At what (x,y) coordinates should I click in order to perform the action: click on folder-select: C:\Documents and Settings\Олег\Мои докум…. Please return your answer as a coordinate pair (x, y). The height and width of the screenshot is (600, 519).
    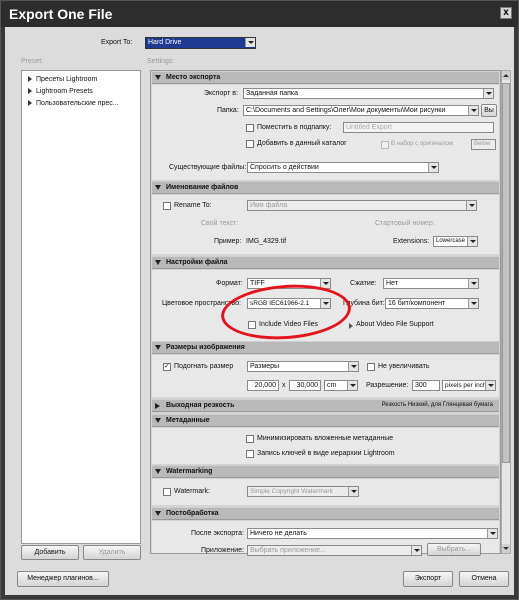
    Looking at the image, I should click on (361, 110).